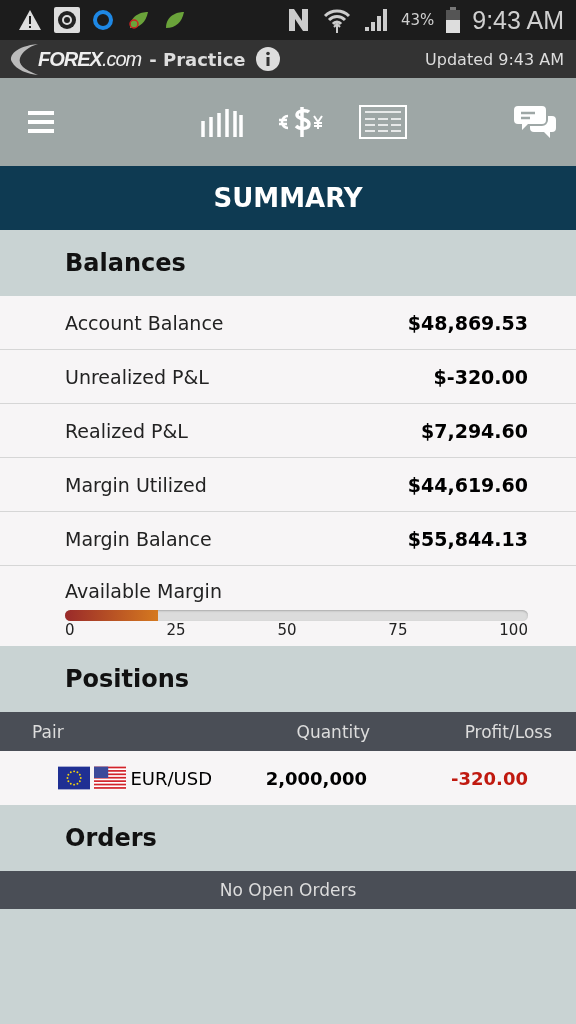 The image size is (576, 1024). Describe the element at coordinates (267, 59) in the screenshot. I see `info-icon` at that location.